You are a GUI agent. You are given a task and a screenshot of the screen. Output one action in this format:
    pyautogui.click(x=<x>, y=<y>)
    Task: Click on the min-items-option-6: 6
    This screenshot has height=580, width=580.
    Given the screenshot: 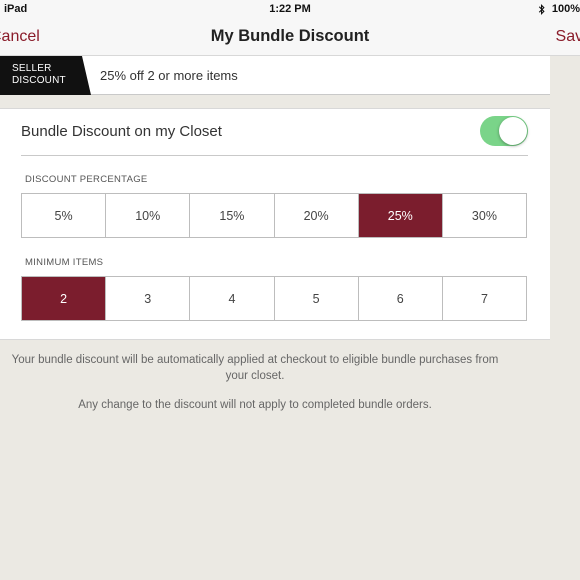 What is the action you would take?
    pyautogui.click(x=401, y=298)
    